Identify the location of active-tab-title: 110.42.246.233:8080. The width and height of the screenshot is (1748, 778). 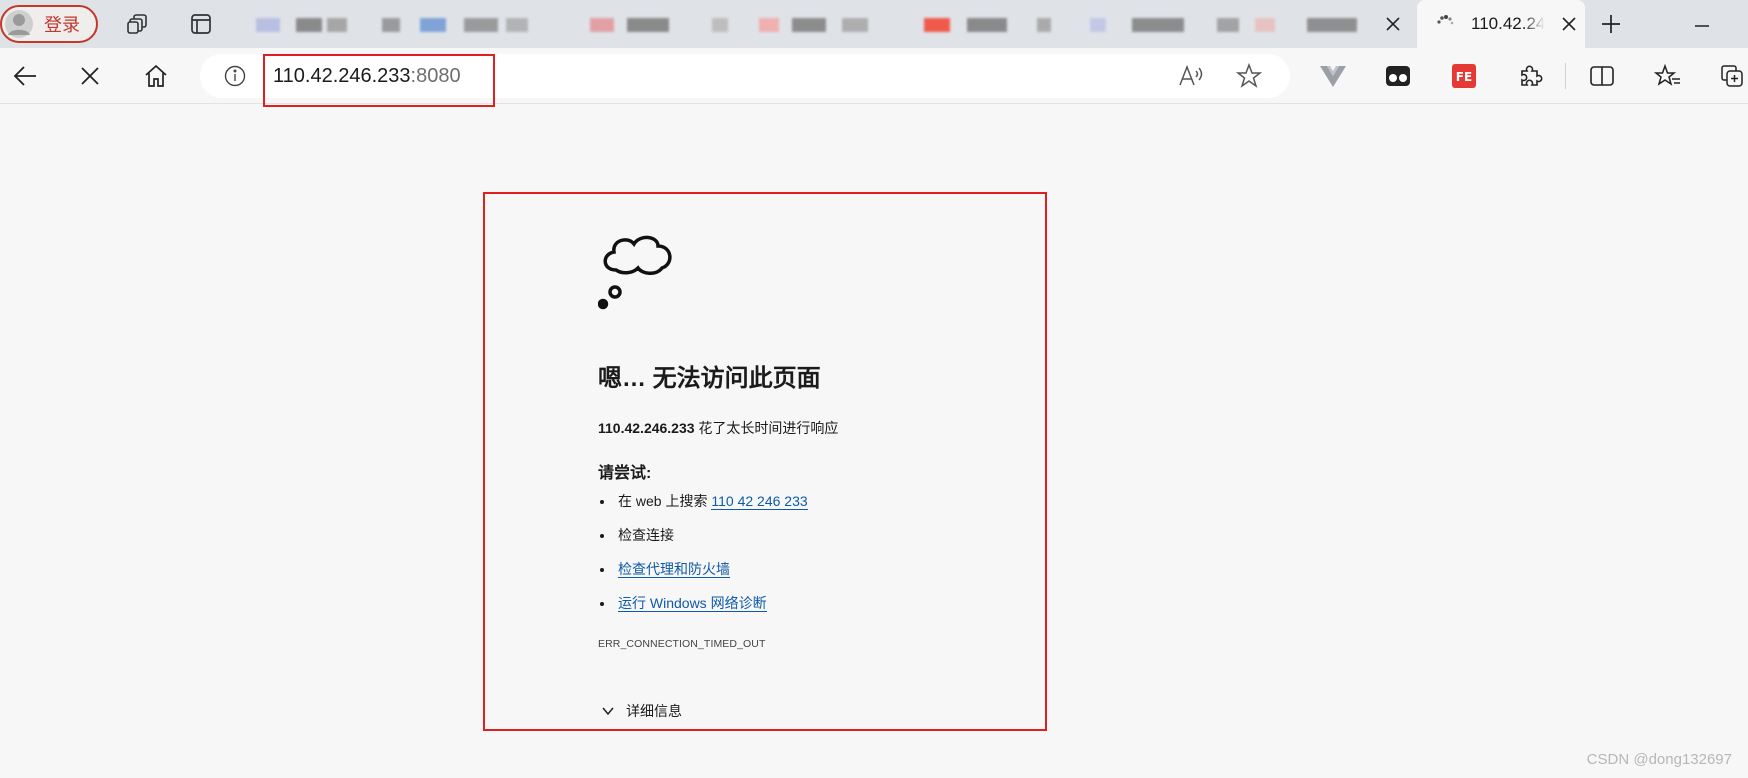
(1508, 23).